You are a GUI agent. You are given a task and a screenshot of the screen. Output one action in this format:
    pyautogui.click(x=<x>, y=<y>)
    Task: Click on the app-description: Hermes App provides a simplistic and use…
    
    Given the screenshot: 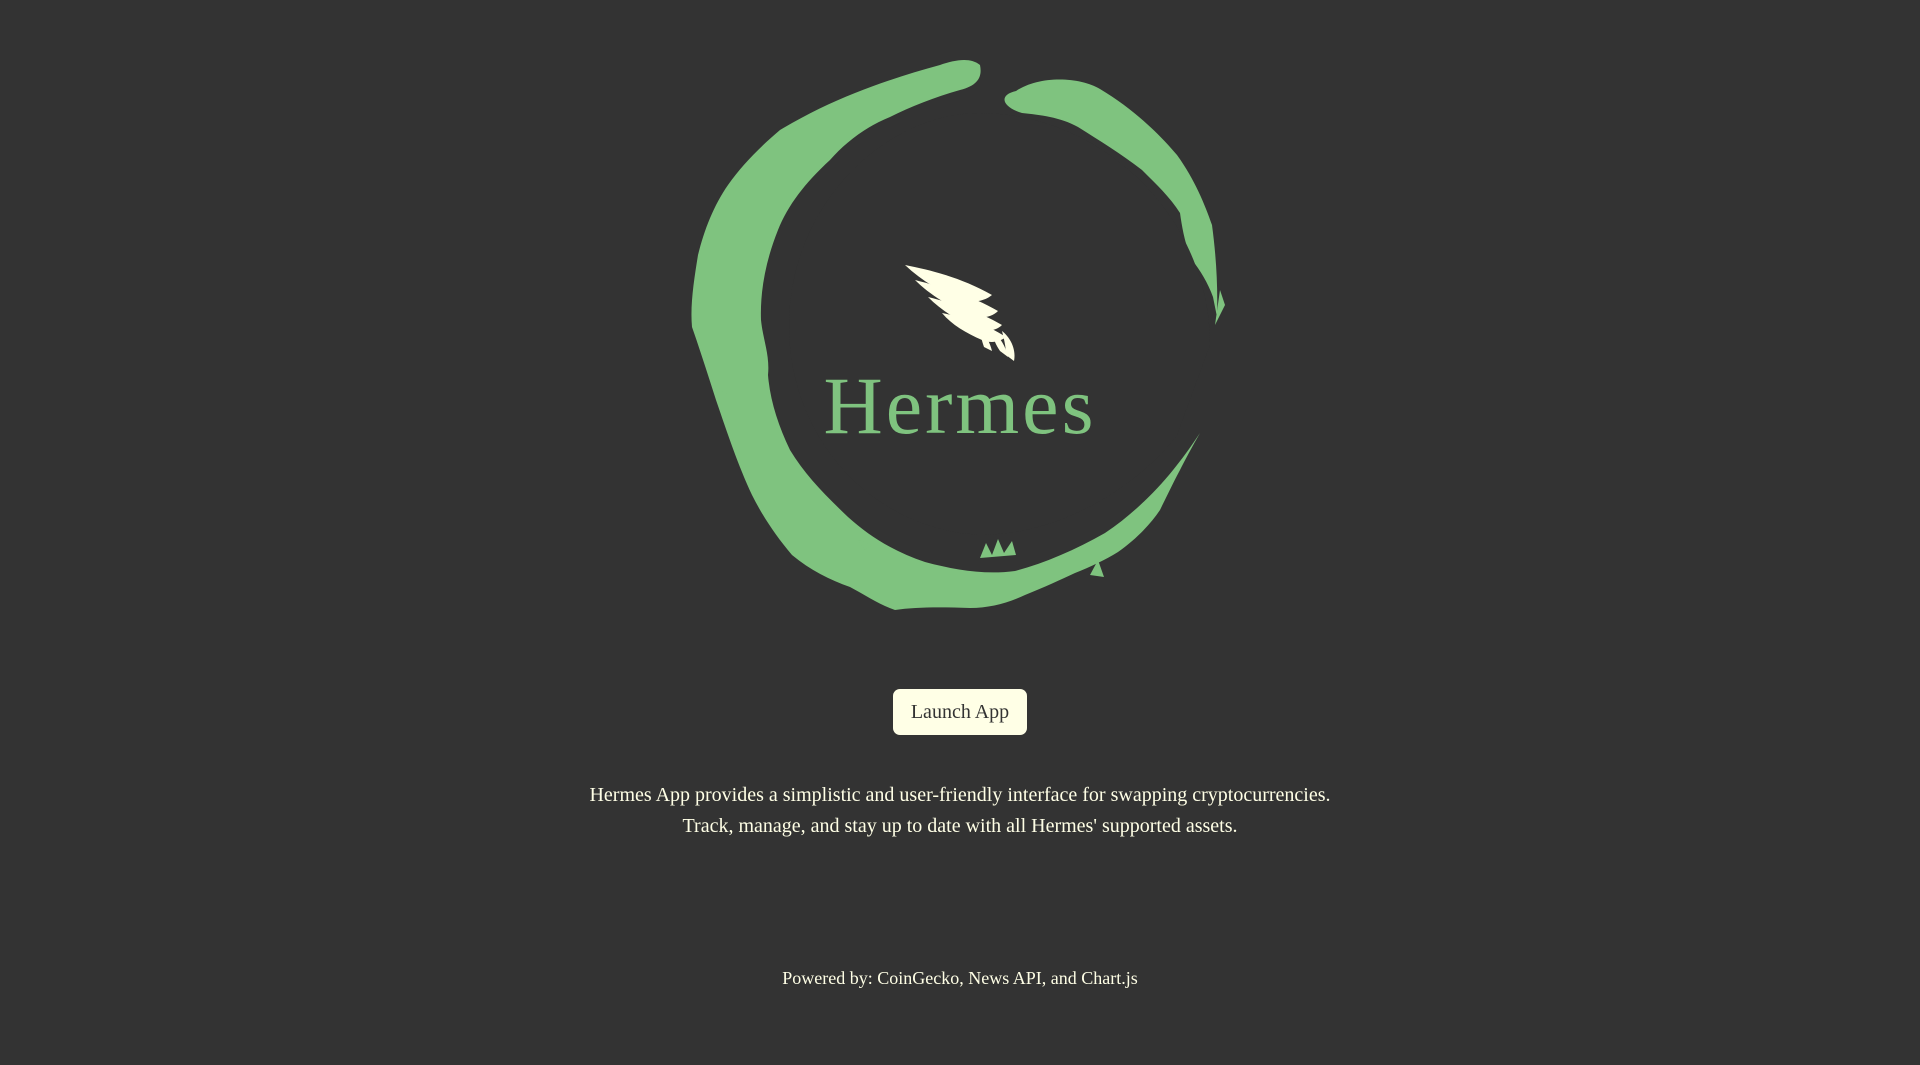 What is the action you would take?
    pyautogui.click(x=960, y=811)
    